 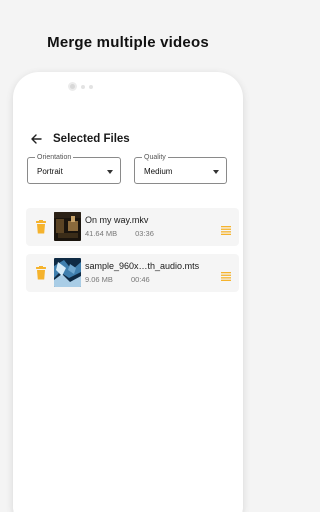 What do you see at coordinates (132, 273) in the screenshot?
I see `file-item: sample_960x…th_audio.mts 9.06 MB 00:46` at bounding box center [132, 273].